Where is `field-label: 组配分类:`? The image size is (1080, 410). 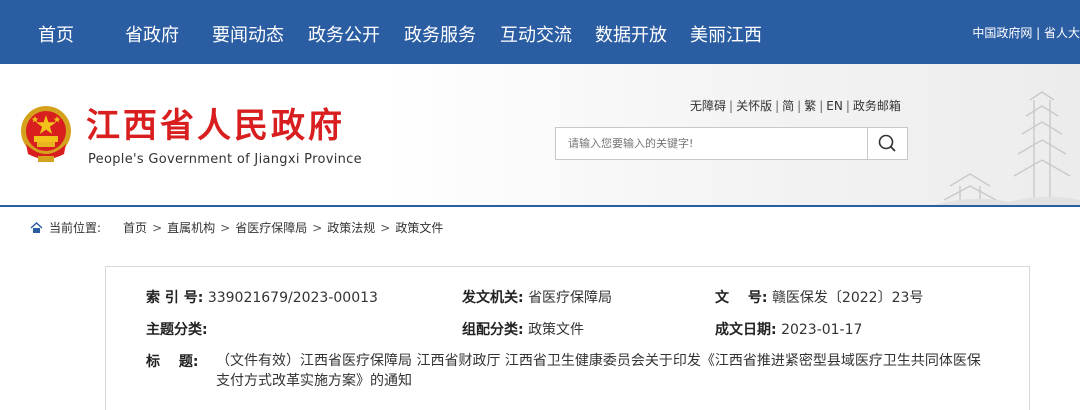 field-label: 组配分类: is located at coordinates (493, 330).